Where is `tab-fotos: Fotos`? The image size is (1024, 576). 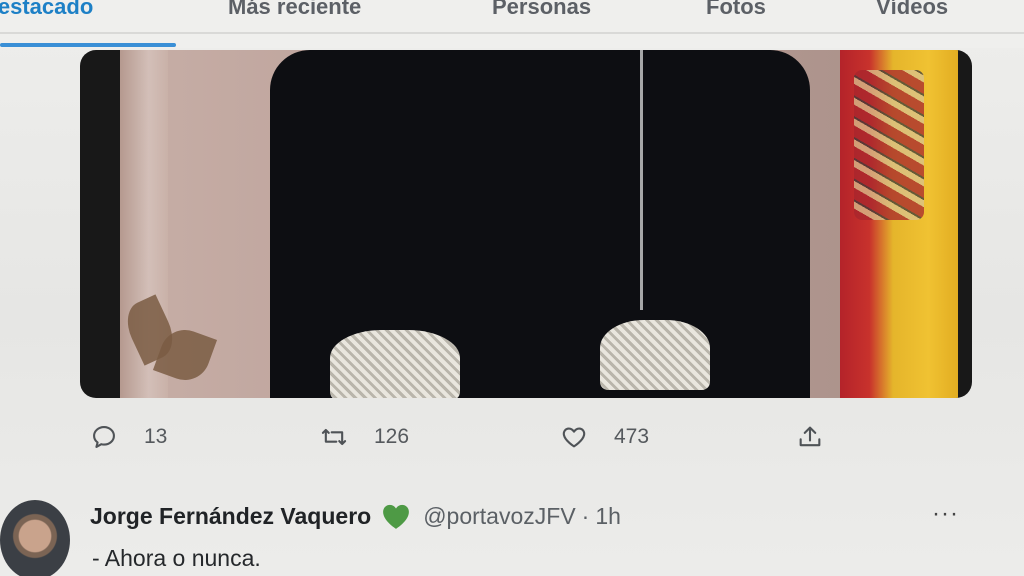
tab-fotos: Fotos is located at coordinates (736, 10).